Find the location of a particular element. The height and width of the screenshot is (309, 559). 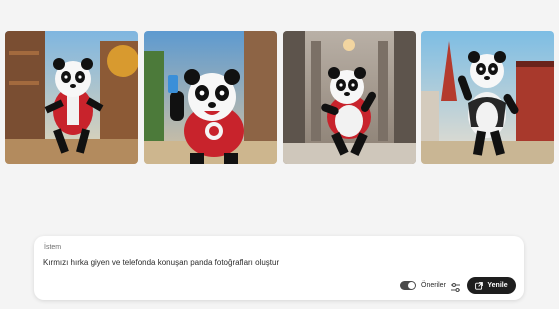

suggestions-label: Öneriler is located at coordinates (433, 285).